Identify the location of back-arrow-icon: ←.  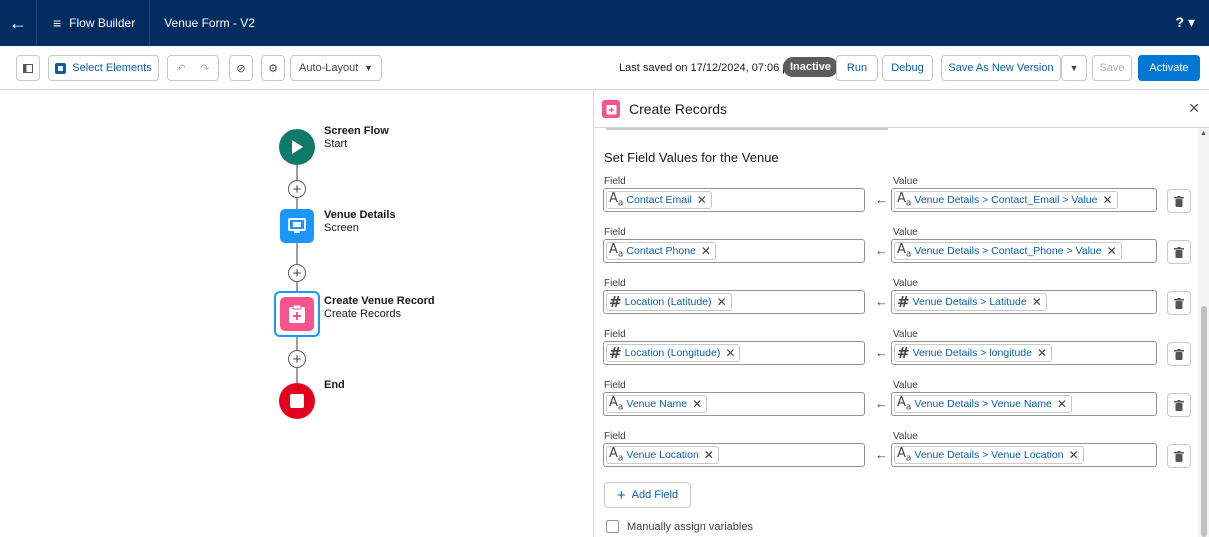
(18, 23).